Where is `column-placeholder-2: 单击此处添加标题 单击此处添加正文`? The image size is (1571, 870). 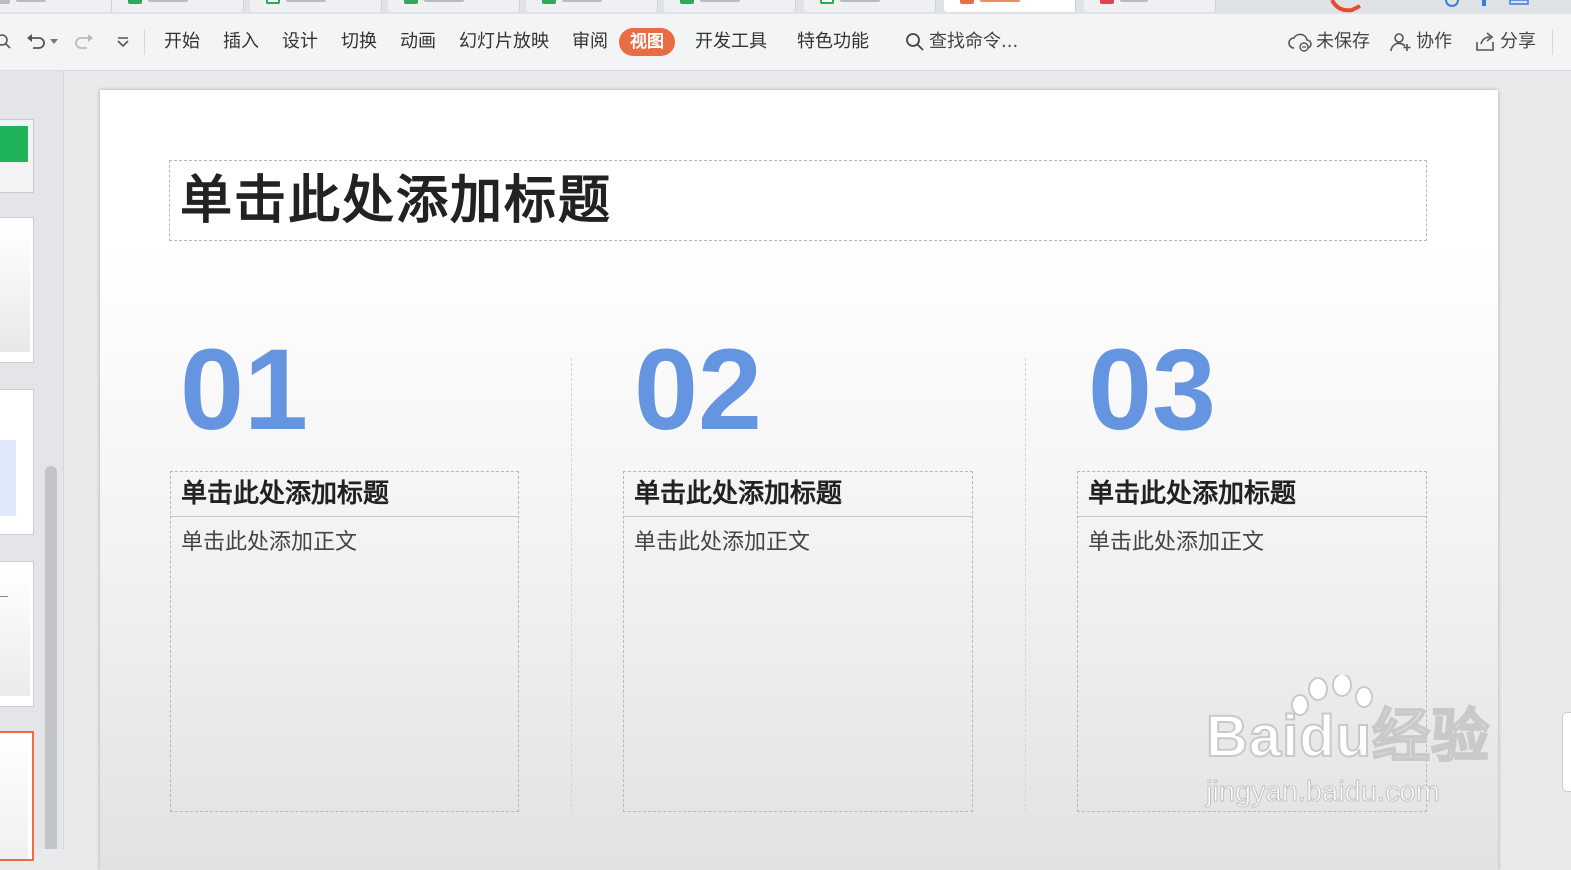
column-placeholder-2: 单击此处添加标题 单击此处添加正文 is located at coordinates (798, 641).